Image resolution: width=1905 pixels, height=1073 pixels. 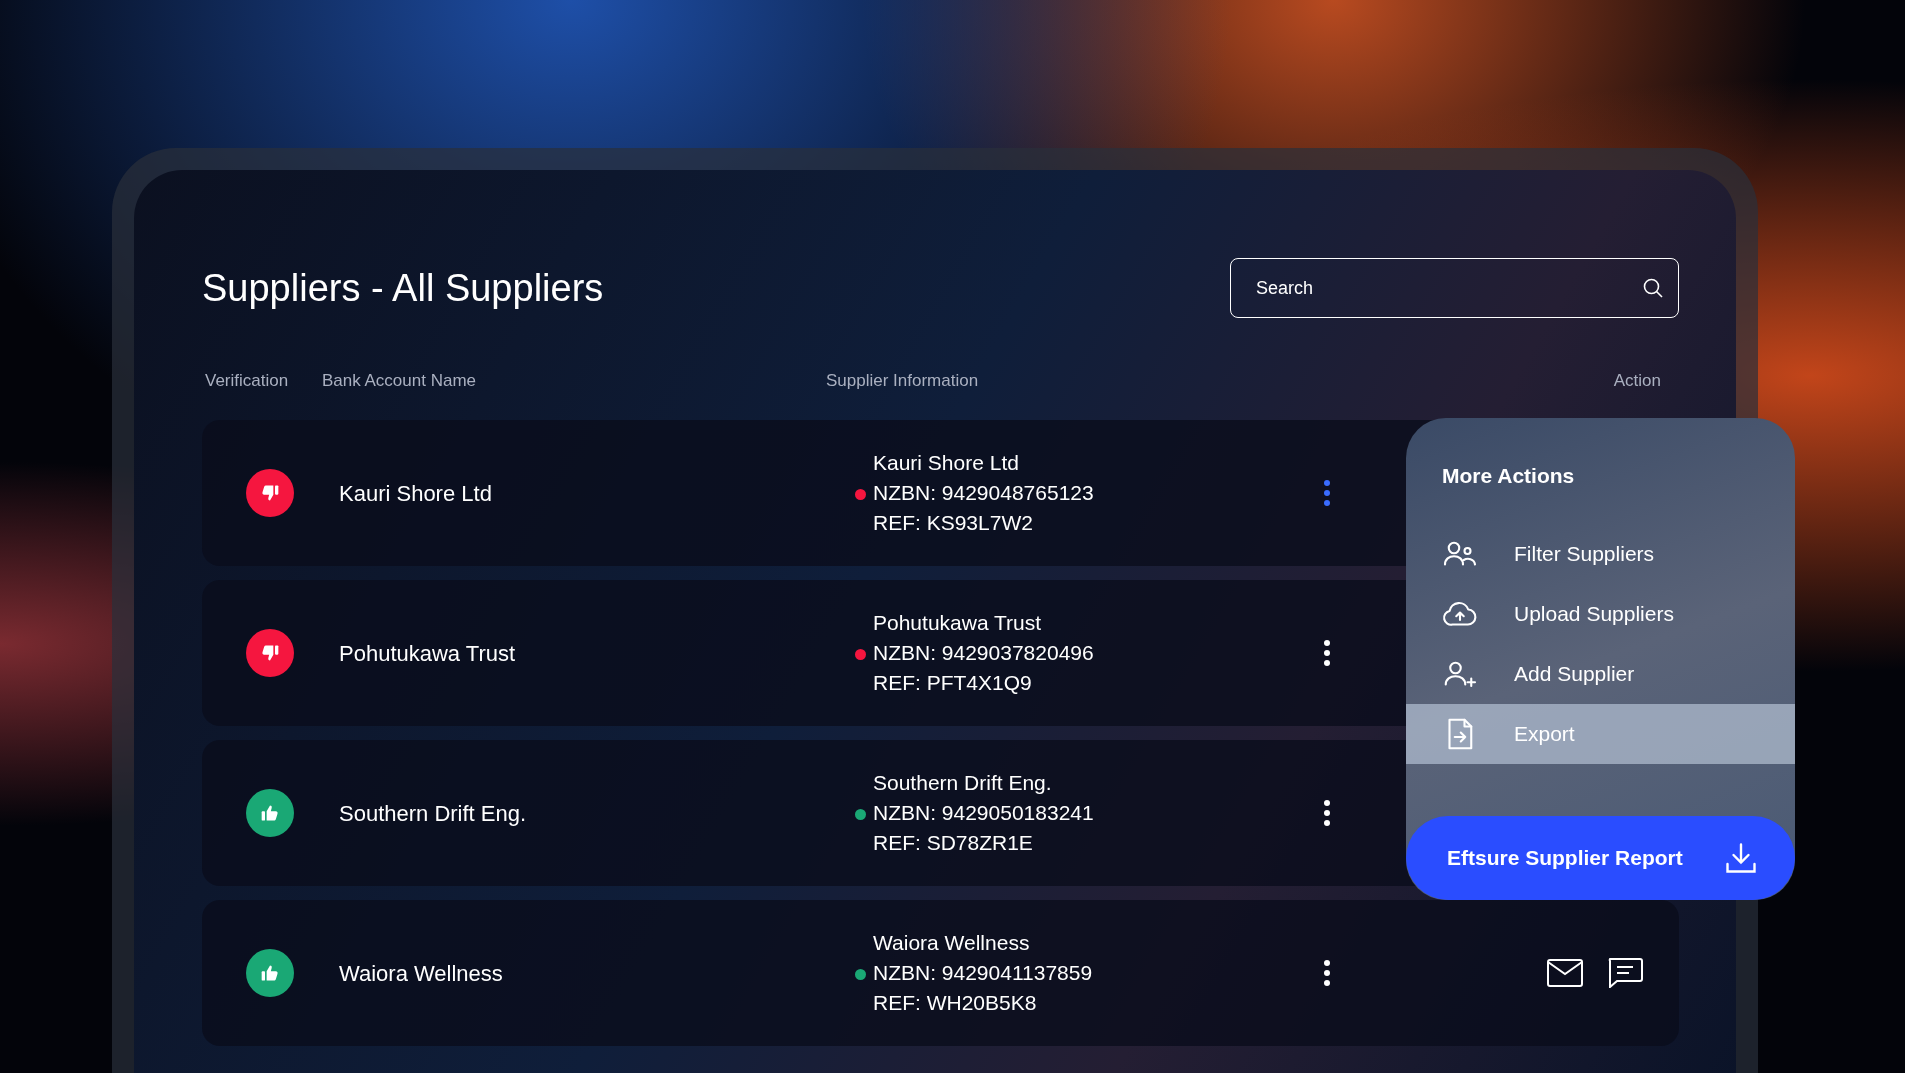 I want to click on nzbn-number: NZBN: 9429048765123, so click(x=983, y=493).